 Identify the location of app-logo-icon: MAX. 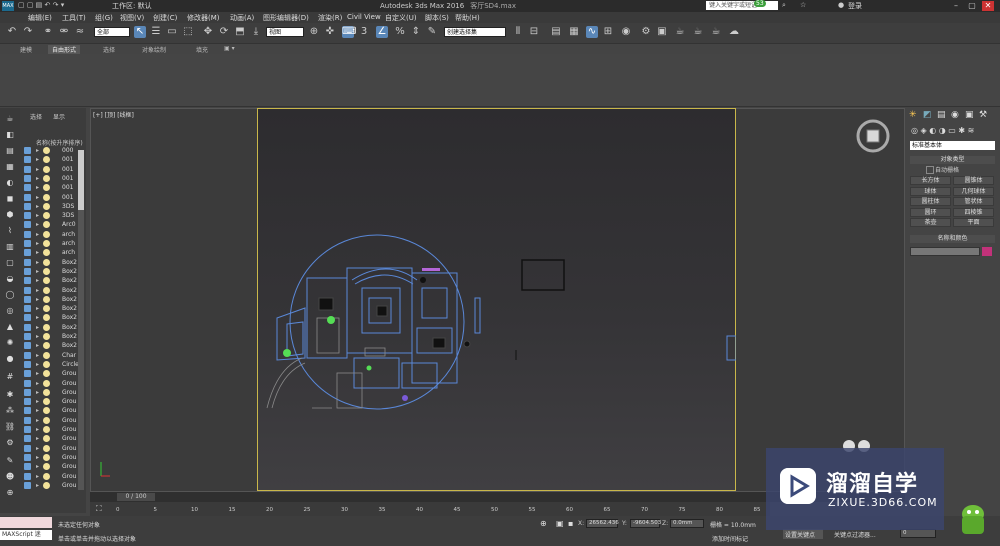
(8, 6).